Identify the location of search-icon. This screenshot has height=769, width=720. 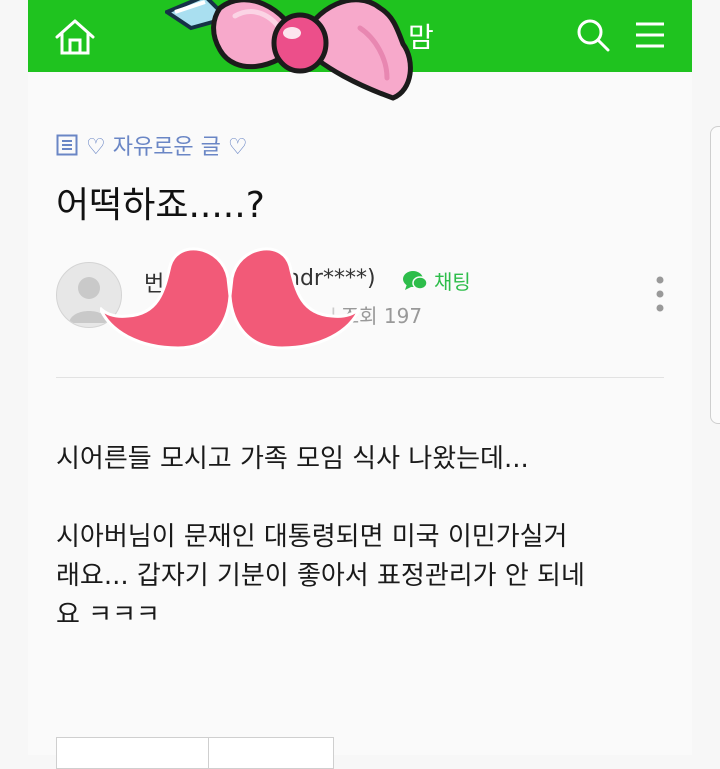
(593, 35).